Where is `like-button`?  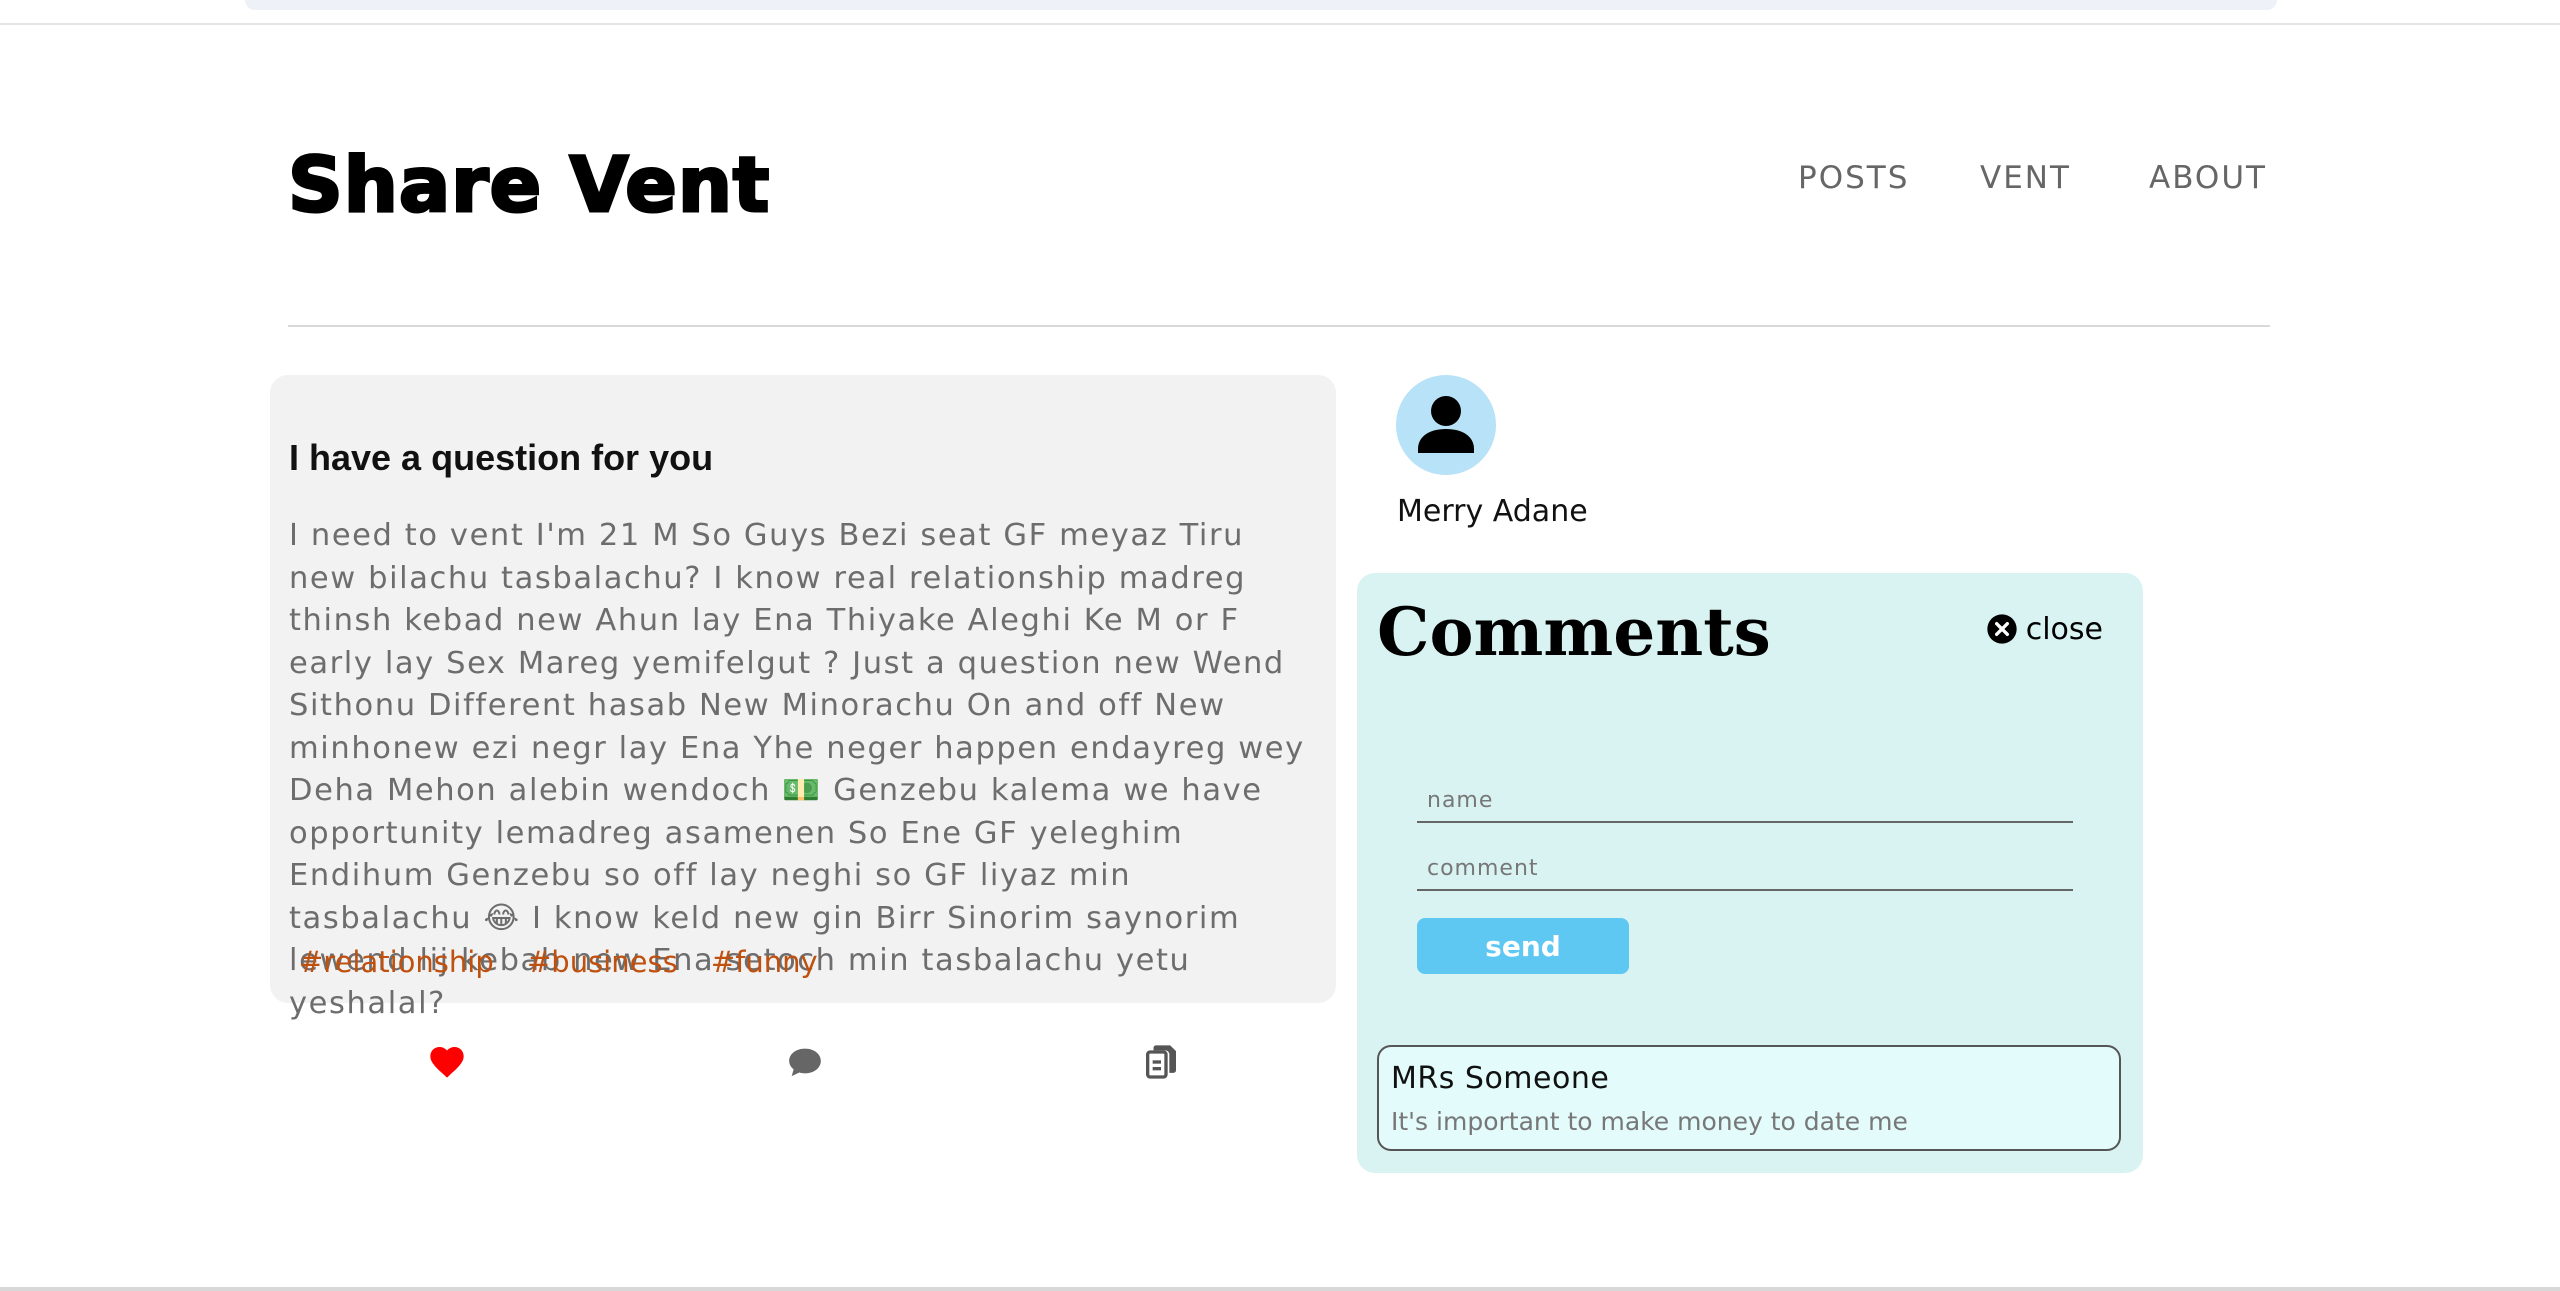
like-button is located at coordinates (447, 1062).